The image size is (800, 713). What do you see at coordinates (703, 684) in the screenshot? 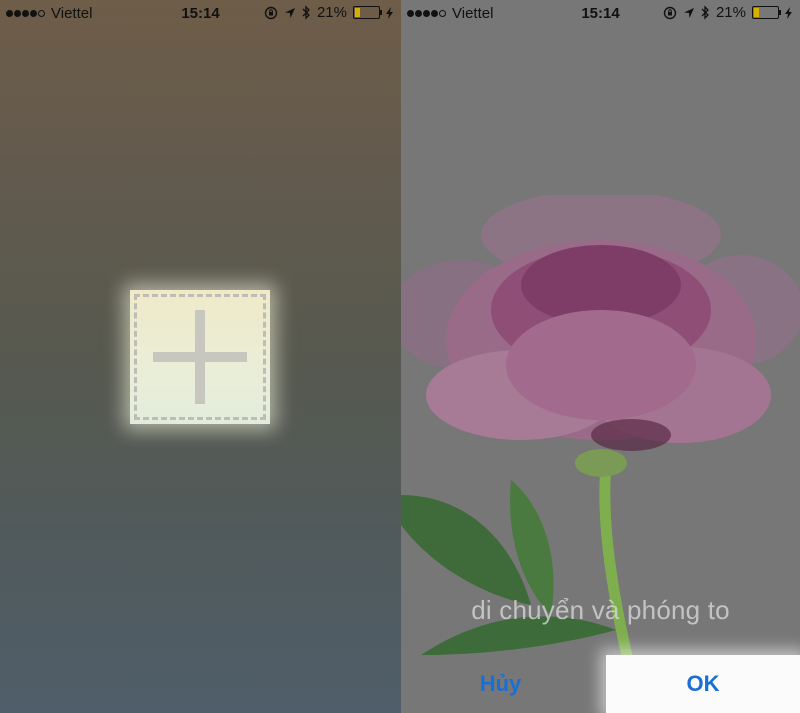
I see `ok-button: OK` at bounding box center [703, 684].